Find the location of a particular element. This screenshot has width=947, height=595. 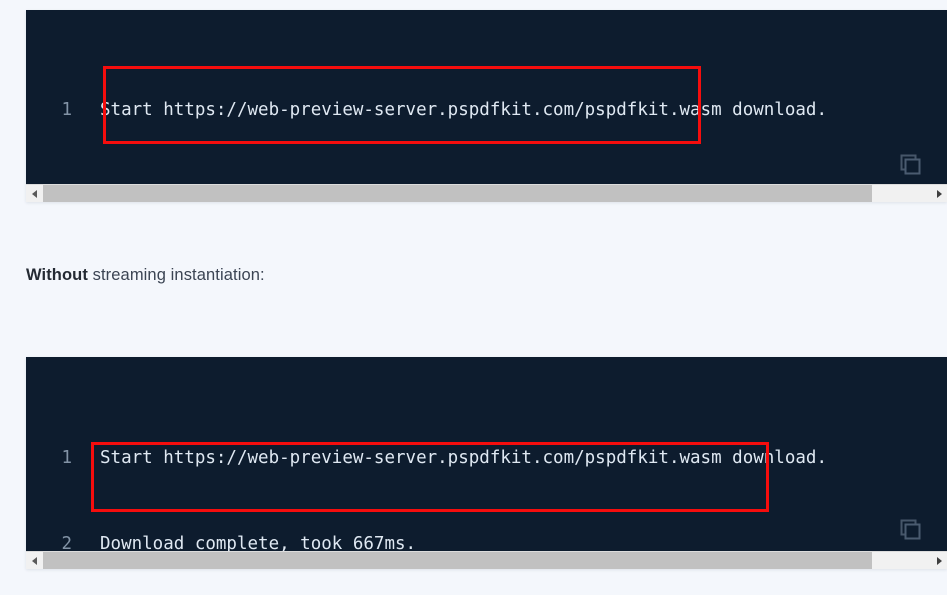

caption-without-streaming: Without streaming instantiation: is located at coordinates (145, 275).